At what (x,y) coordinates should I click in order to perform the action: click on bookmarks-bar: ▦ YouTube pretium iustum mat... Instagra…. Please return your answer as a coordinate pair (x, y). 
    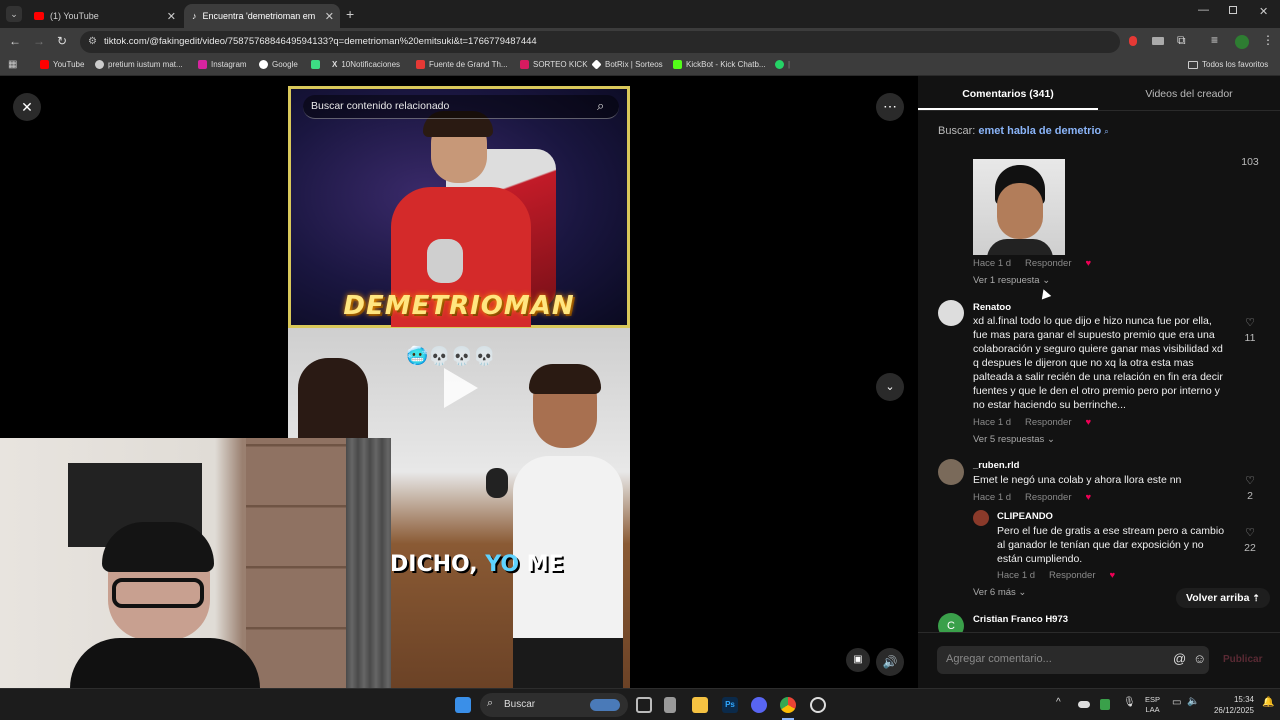
    Looking at the image, I should click on (640, 66).